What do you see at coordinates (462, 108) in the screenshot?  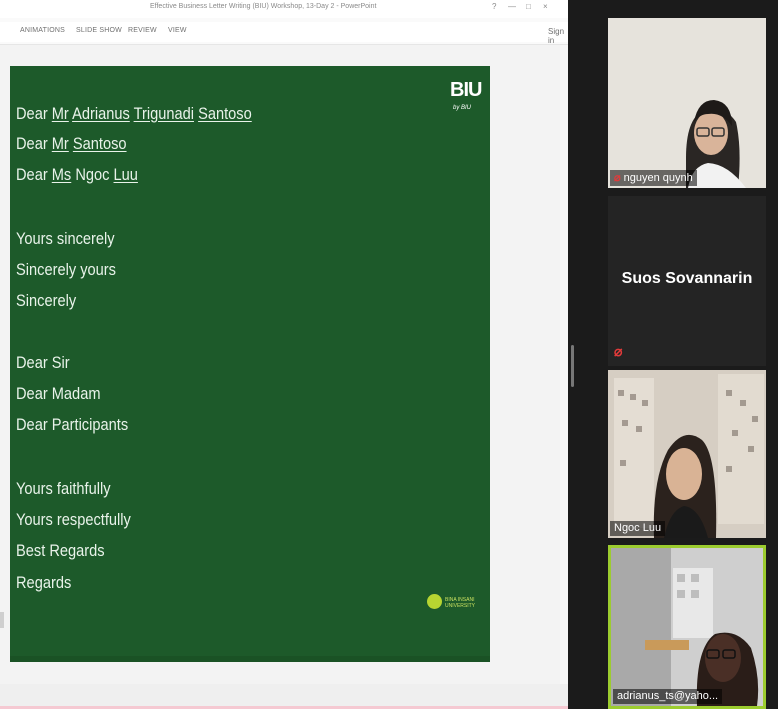 I see `logo-tagline: by BIU` at bounding box center [462, 108].